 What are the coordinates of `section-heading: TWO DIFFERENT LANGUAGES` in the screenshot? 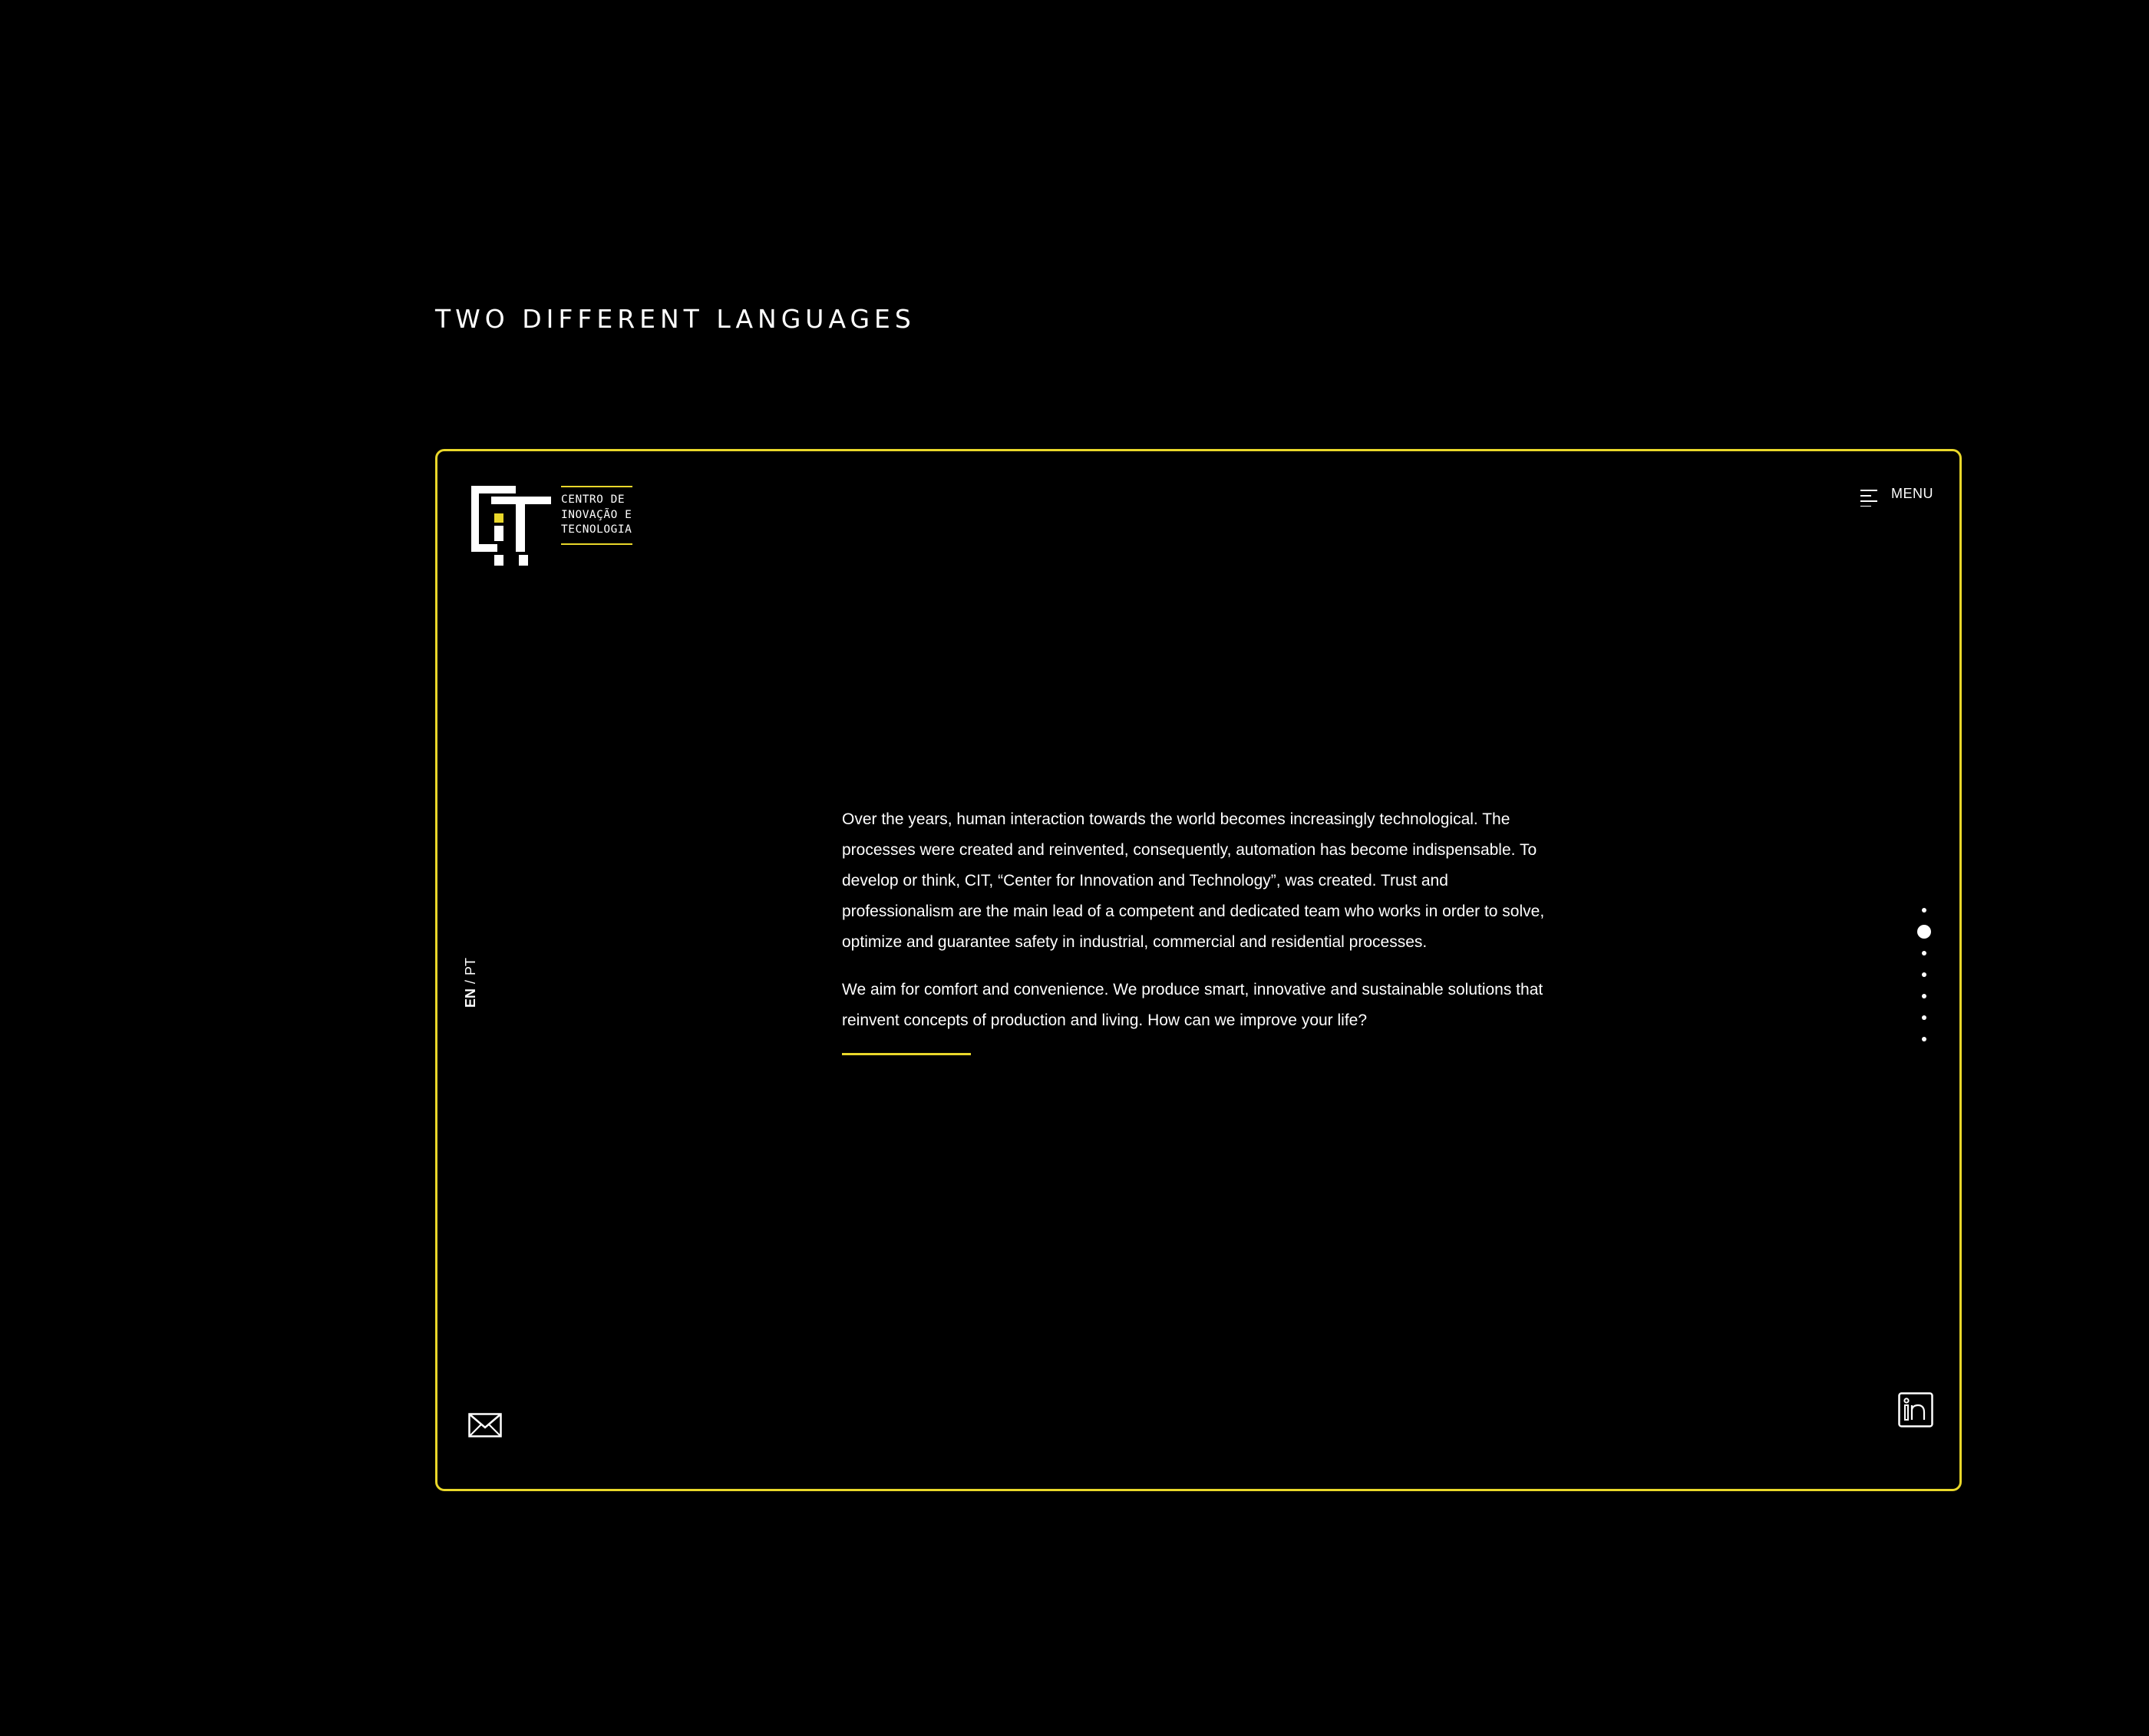 It's located at (675, 319).